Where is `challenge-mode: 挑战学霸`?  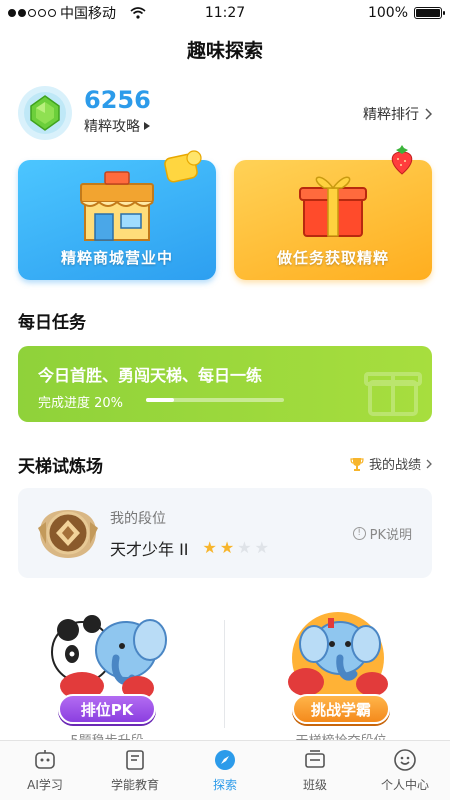
challenge-mode: 挑战学霸 is located at coordinates (341, 668).